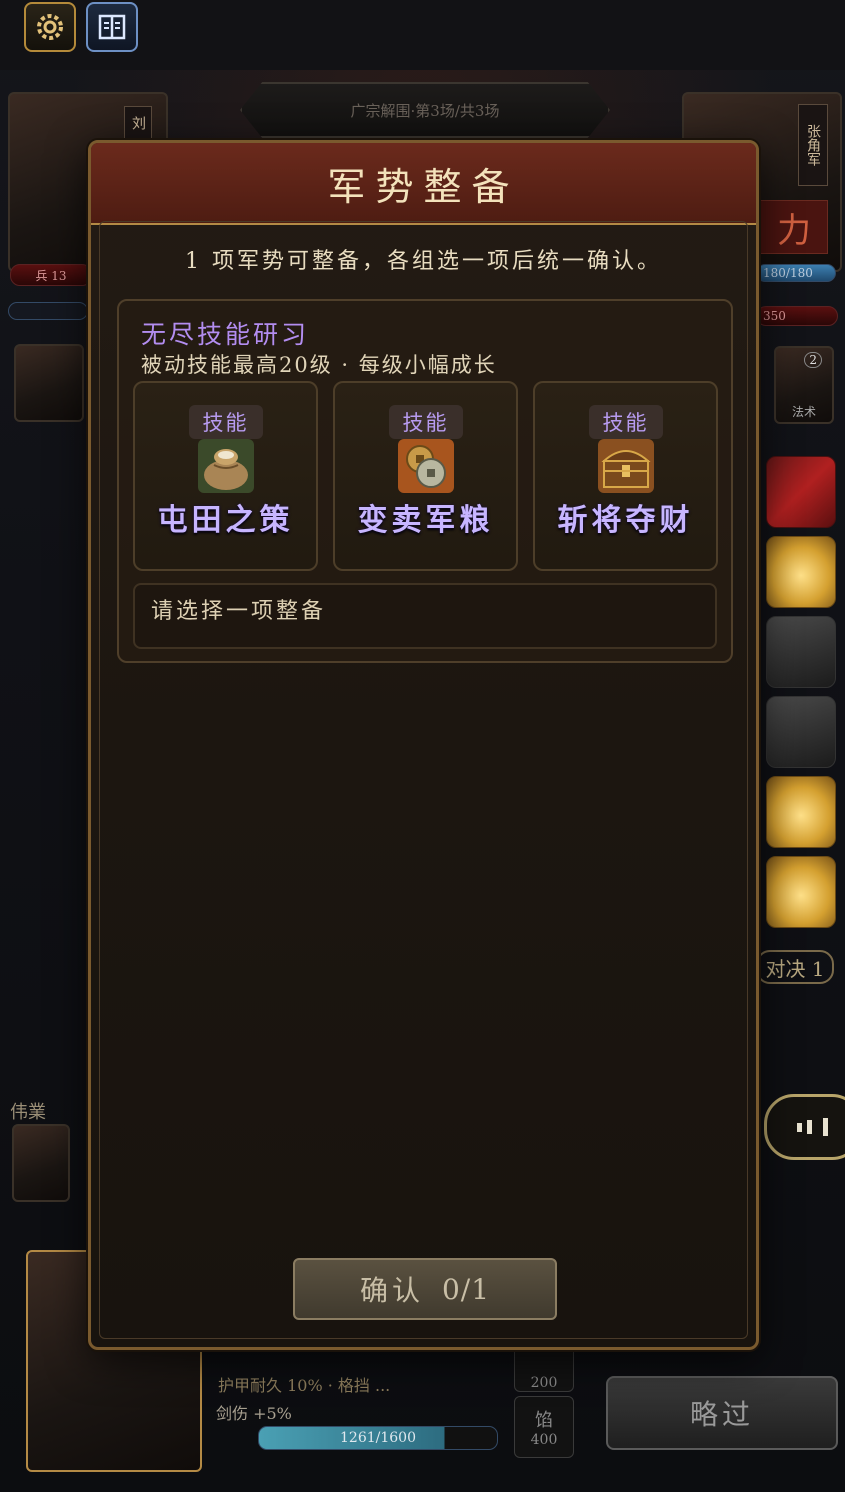 The image size is (845, 1492). What do you see at coordinates (425, 110) in the screenshot?
I see `stage-banner: 广宗解围·第3场/共3场` at bounding box center [425, 110].